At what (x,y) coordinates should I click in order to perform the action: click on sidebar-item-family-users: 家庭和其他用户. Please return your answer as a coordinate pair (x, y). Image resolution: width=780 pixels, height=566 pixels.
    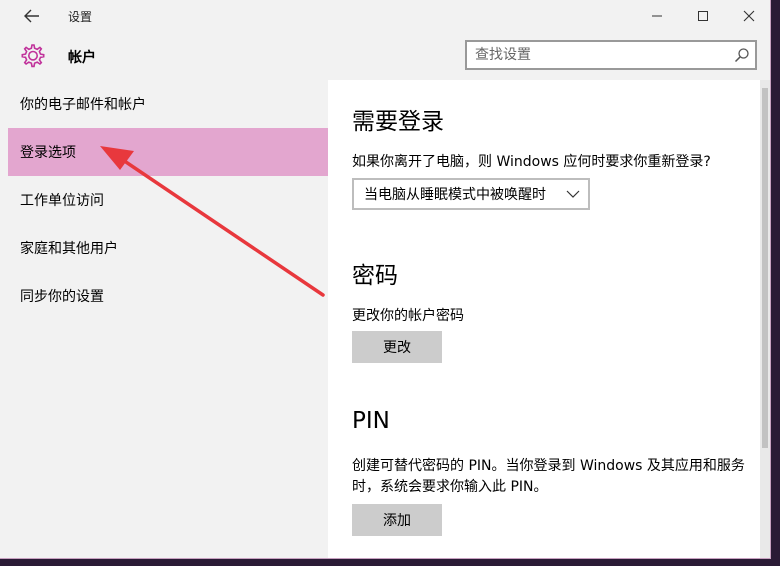
    Looking at the image, I should click on (168, 248).